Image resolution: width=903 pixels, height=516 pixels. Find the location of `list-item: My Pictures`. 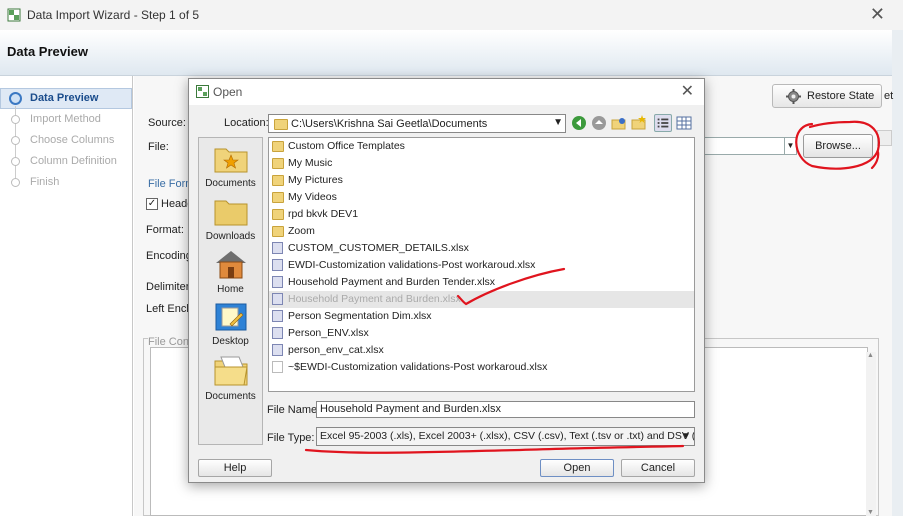

list-item: My Pictures is located at coordinates (481, 180).